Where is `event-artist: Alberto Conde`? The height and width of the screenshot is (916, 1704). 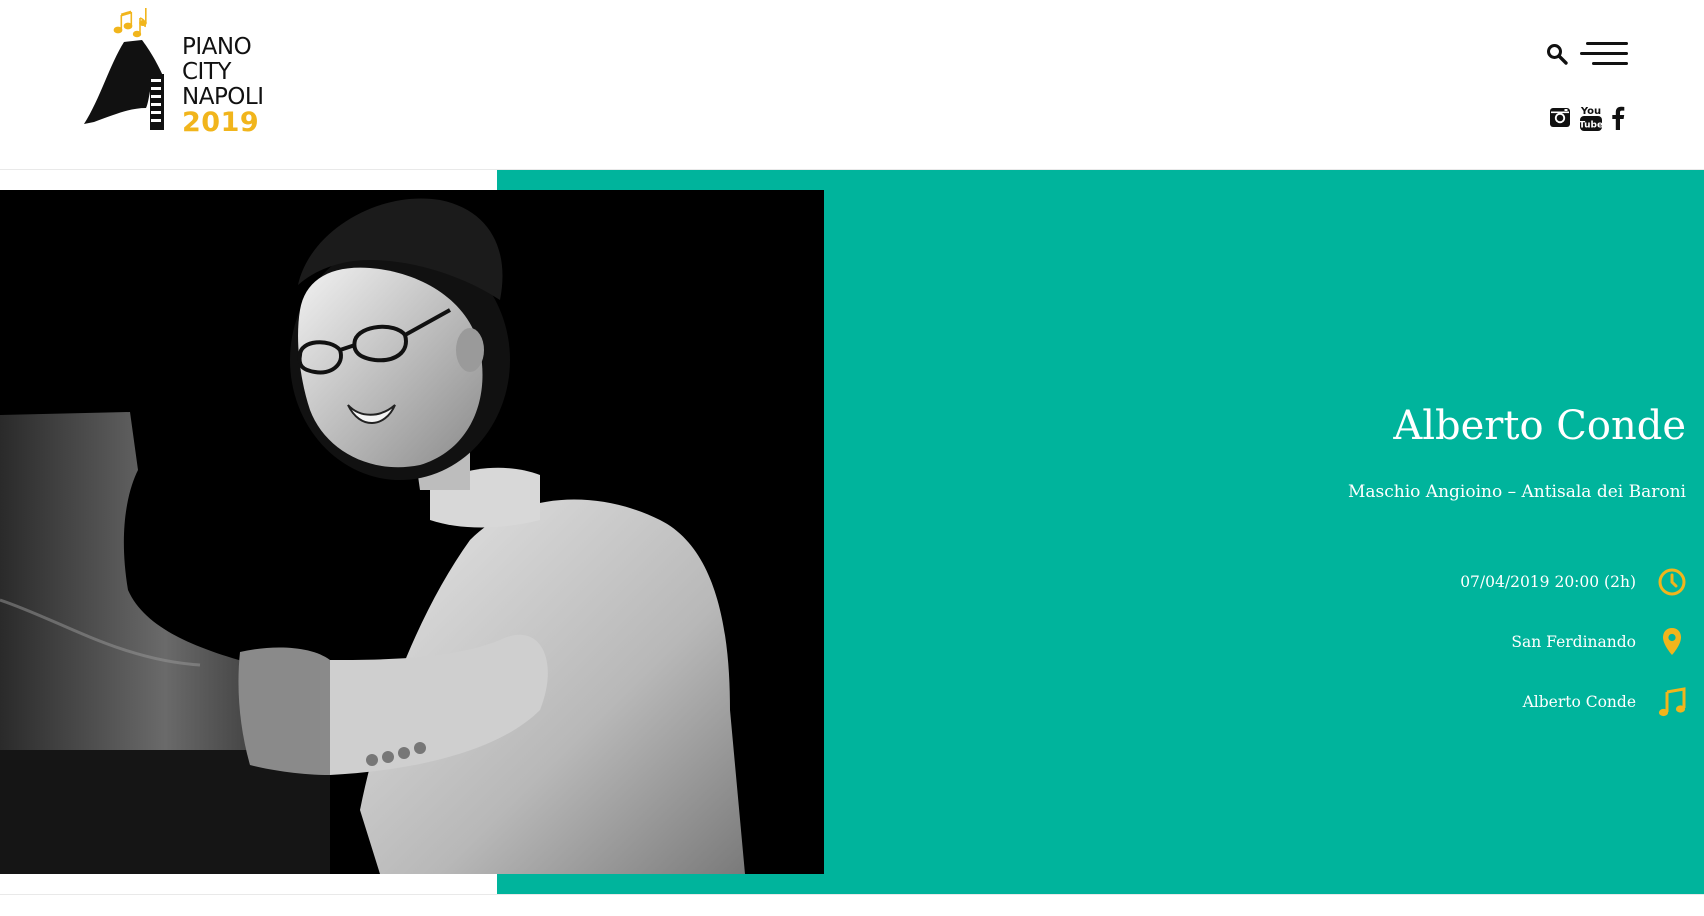
event-artist: Alberto Conde is located at coordinates (1579, 702).